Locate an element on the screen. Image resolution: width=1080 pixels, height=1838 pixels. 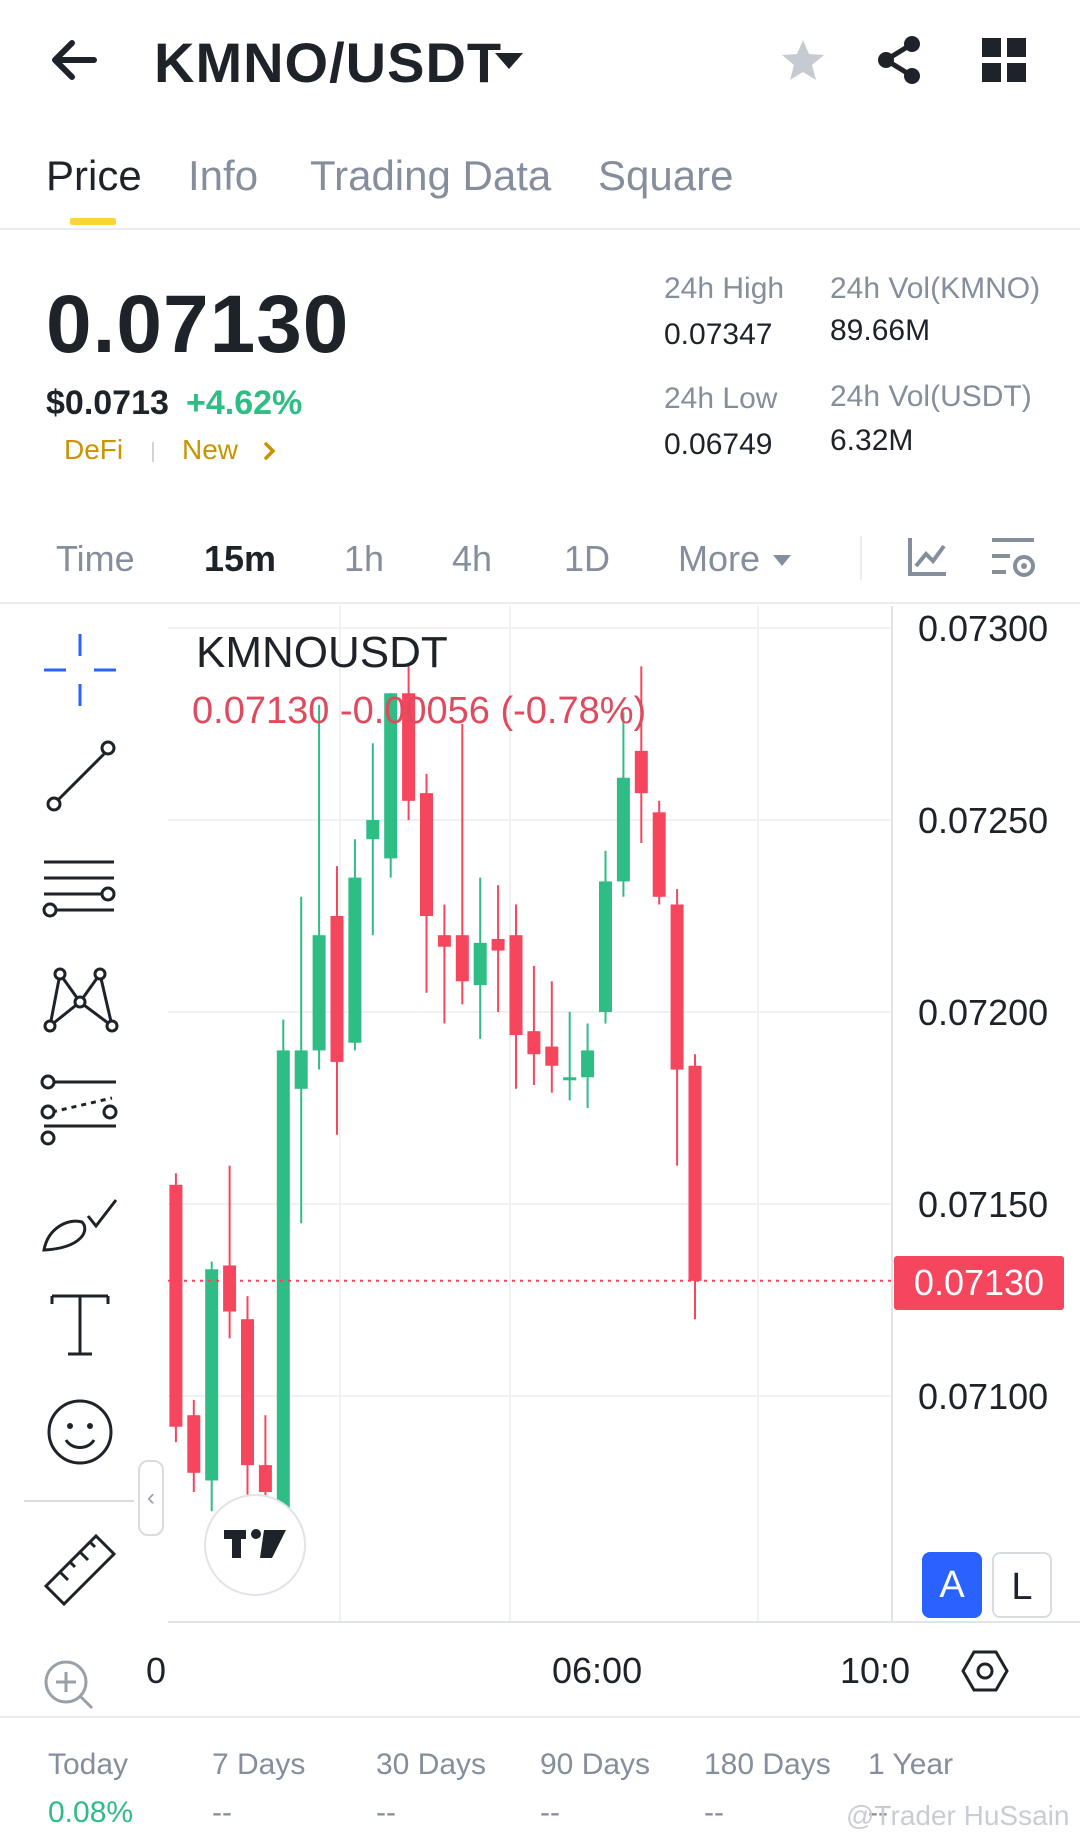
x-tick-label: 10:0 is located at coordinates (875, 1670).